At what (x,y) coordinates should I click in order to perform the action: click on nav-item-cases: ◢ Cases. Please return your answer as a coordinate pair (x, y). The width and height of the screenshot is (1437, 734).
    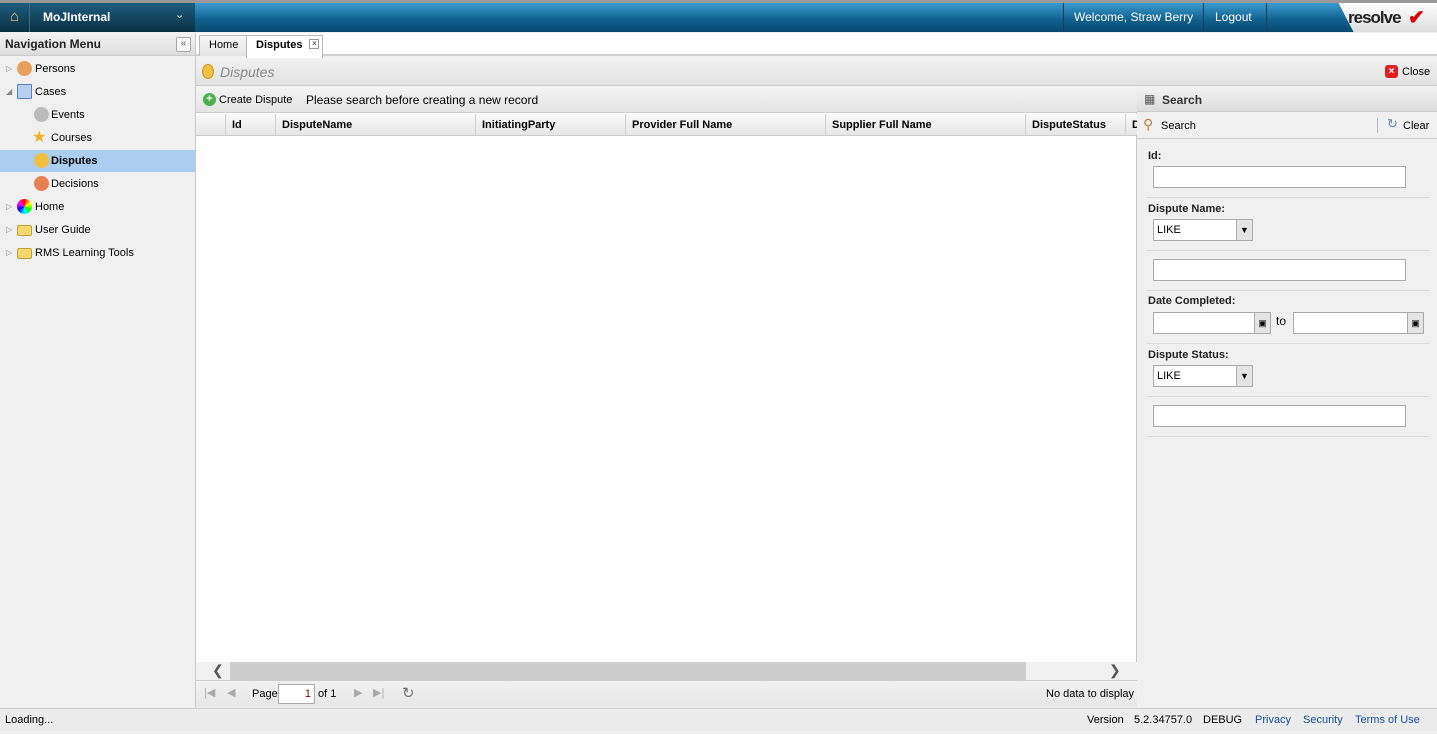
    Looking at the image, I should click on (97, 92).